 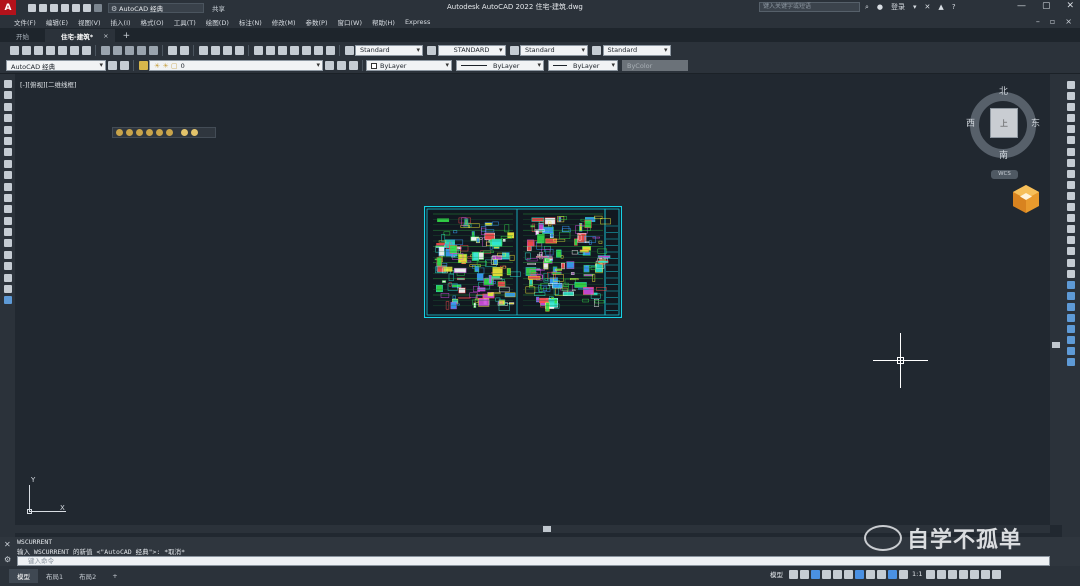 I want to click on workspace-switch-icon, so click(x=931, y=574).